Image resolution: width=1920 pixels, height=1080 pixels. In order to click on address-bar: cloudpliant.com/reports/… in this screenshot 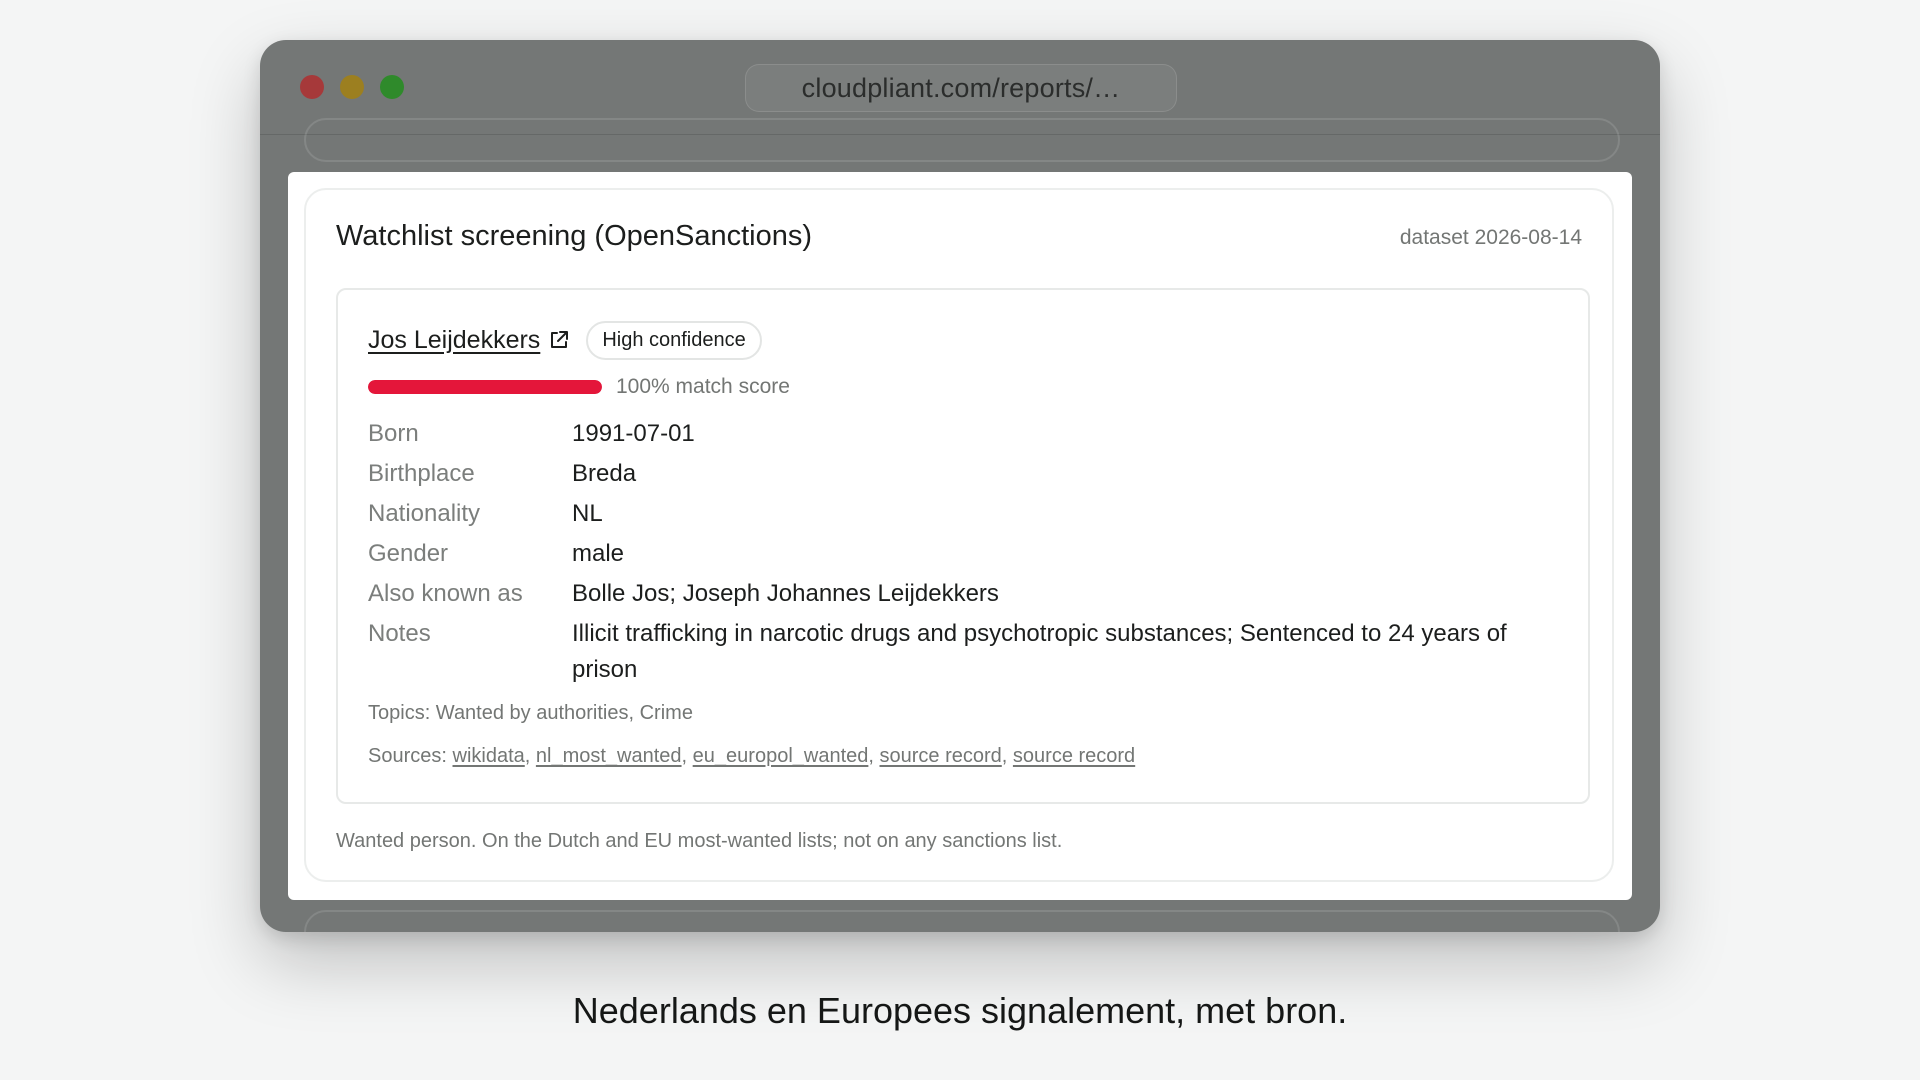, I will do `click(961, 88)`.